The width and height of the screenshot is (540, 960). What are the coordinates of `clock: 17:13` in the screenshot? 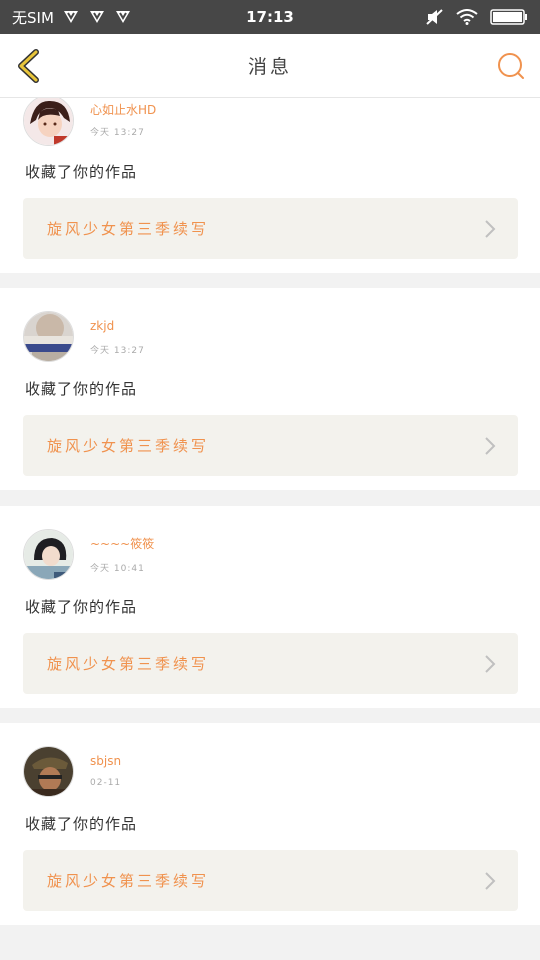 It's located at (270, 17).